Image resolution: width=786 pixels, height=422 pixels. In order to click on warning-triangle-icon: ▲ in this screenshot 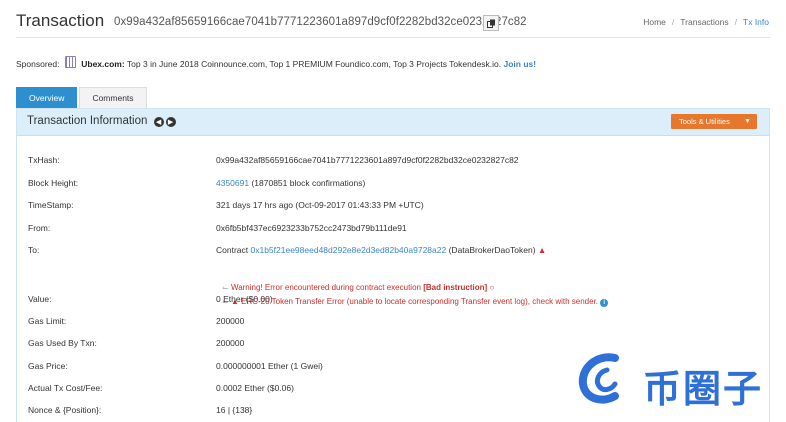, I will do `click(542, 250)`.